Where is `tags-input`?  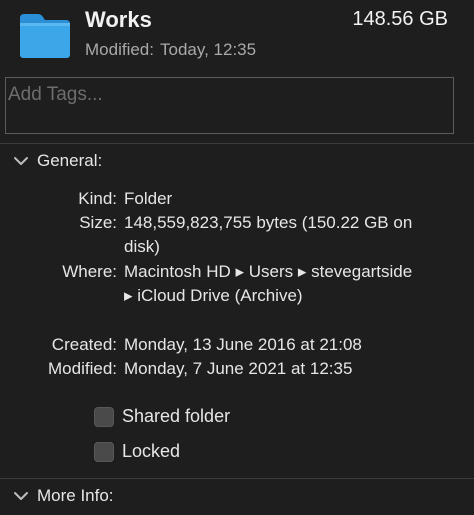
tags-input is located at coordinates (229, 93).